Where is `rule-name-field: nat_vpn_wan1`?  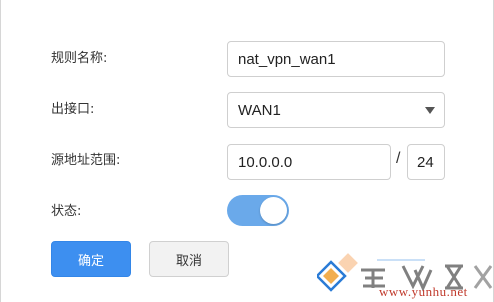 rule-name-field: nat_vpn_wan1 is located at coordinates (336, 59).